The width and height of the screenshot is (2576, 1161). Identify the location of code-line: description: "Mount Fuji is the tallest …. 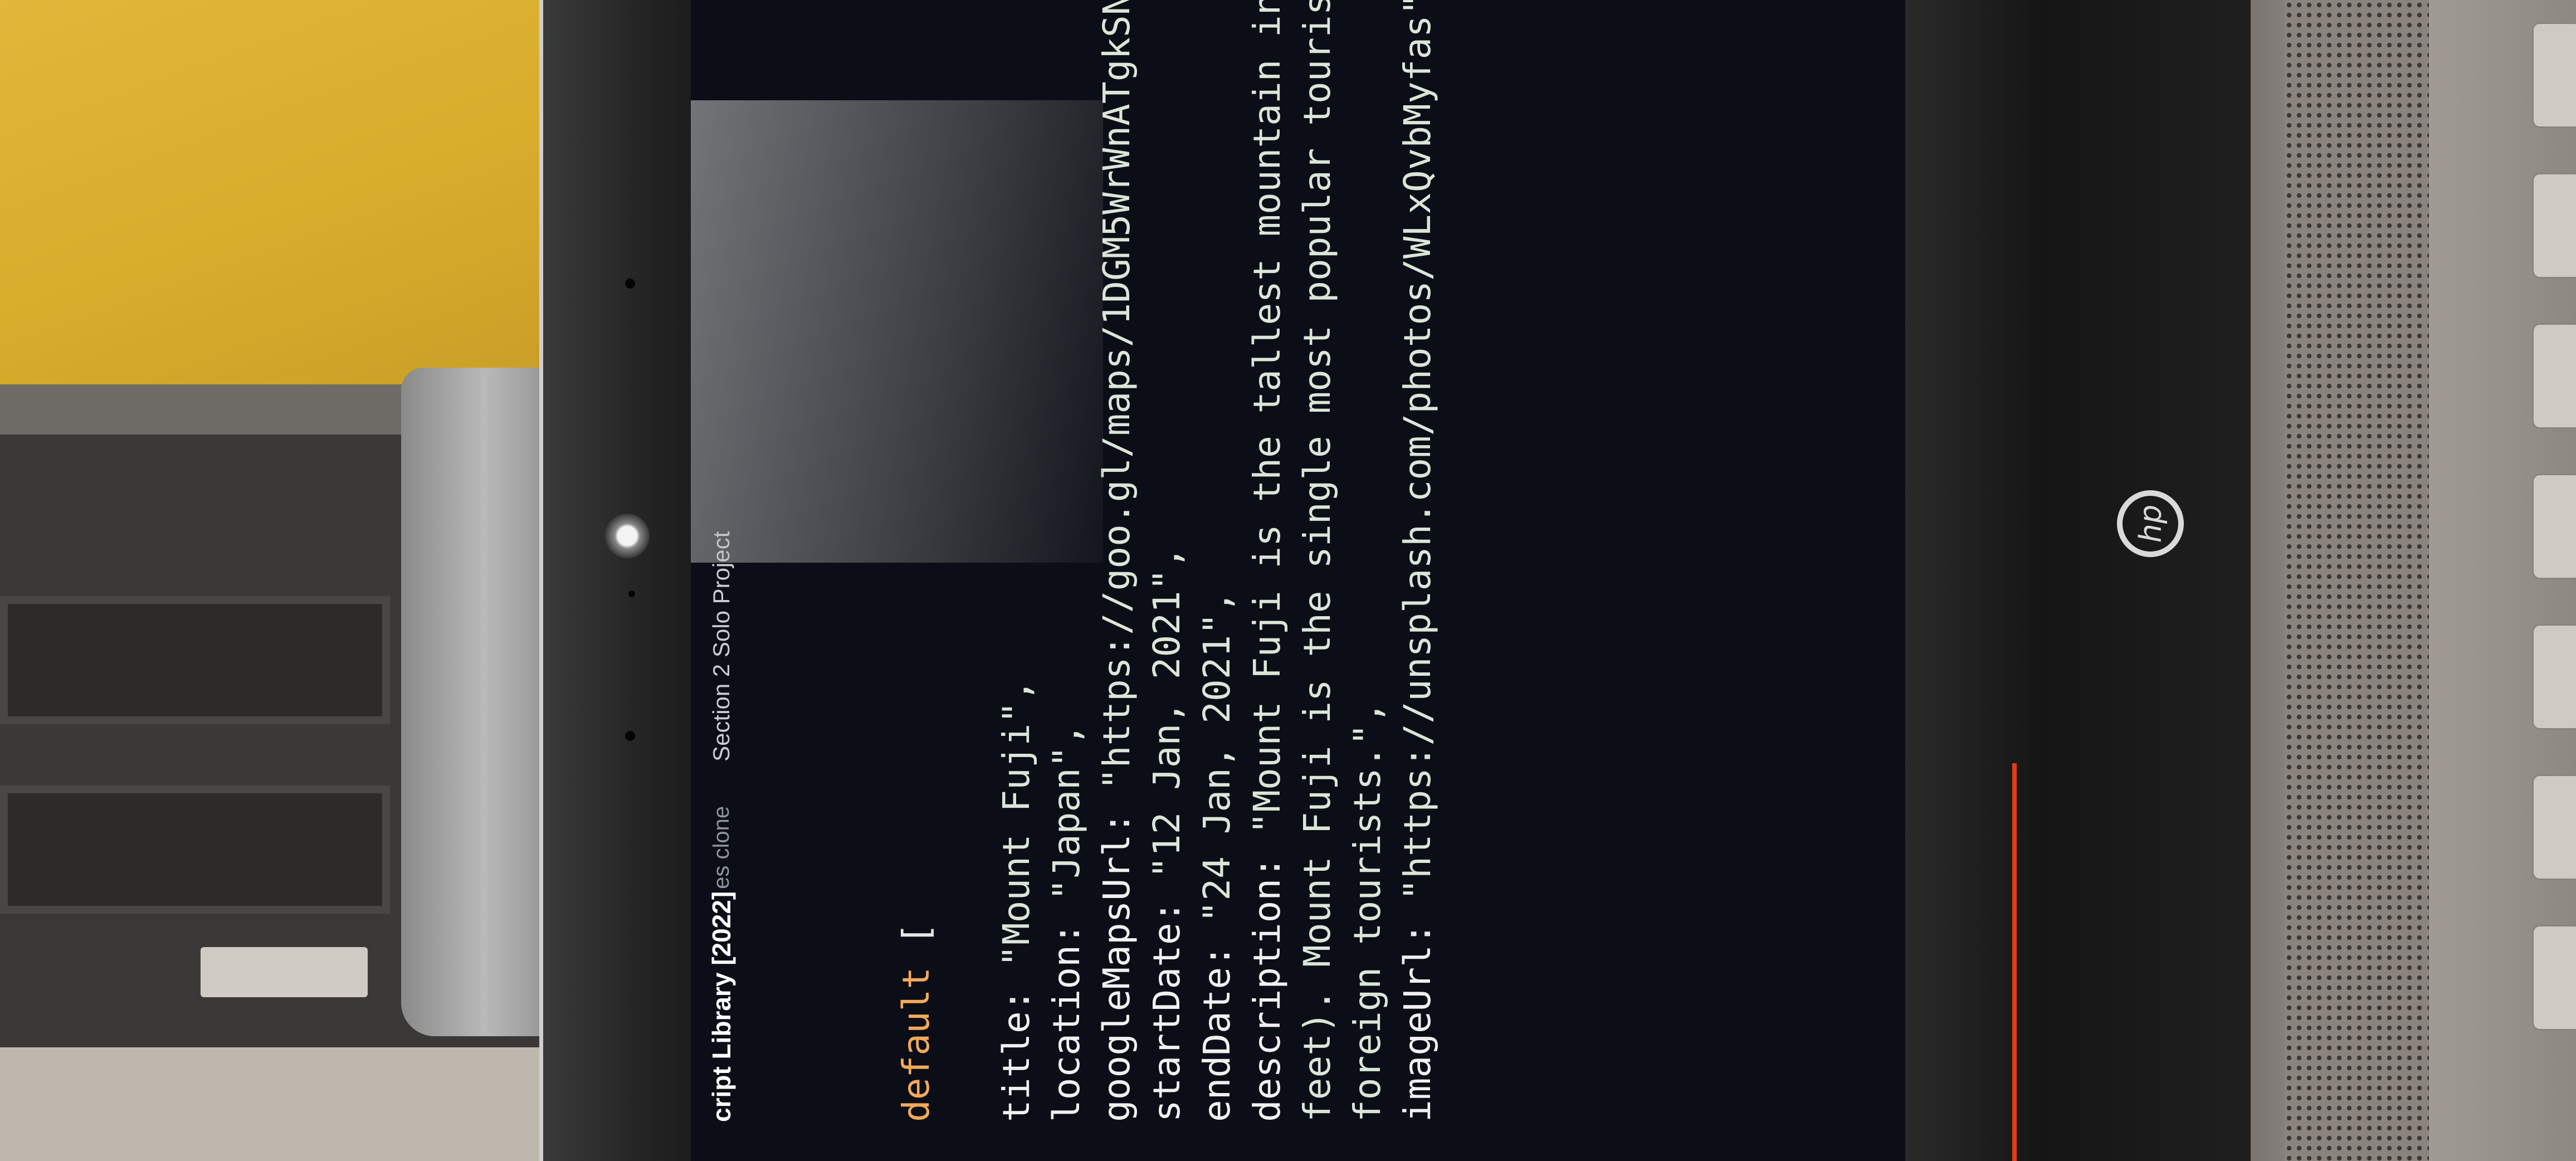
(1267, 561).